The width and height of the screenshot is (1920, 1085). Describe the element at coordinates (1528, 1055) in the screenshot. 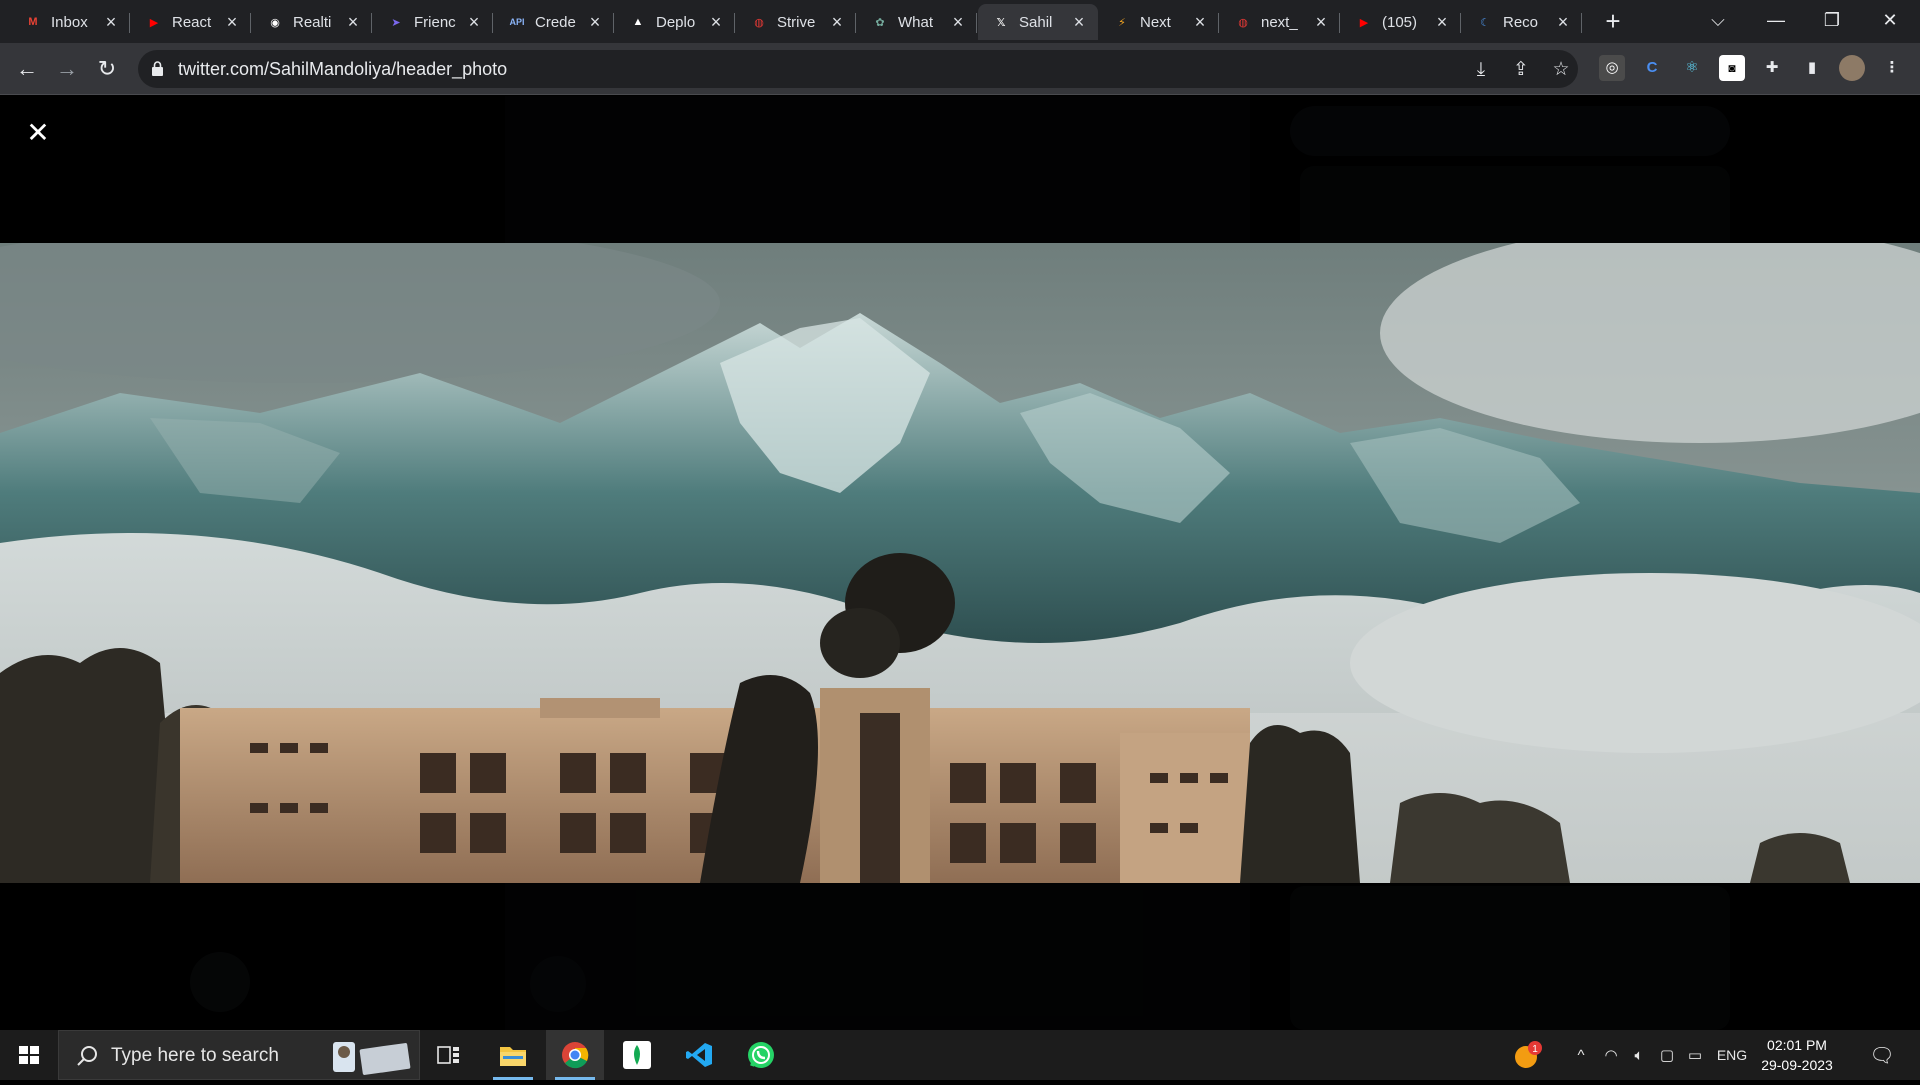

I see `notification-app-icon: 1` at that location.